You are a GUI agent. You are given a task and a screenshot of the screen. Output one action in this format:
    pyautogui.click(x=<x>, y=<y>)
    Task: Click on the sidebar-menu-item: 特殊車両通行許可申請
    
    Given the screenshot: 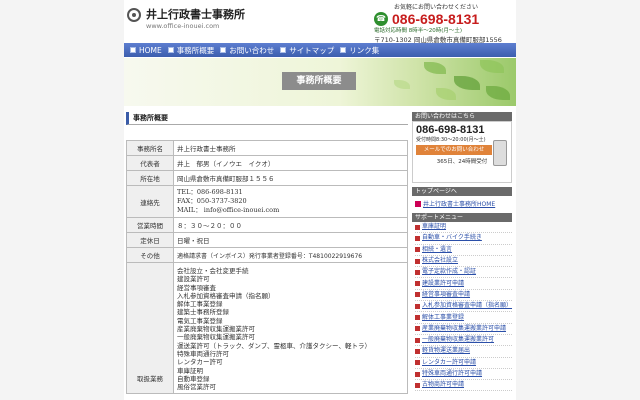 What is the action you would take?
    pyautogui.click(x=463, y=375)
    